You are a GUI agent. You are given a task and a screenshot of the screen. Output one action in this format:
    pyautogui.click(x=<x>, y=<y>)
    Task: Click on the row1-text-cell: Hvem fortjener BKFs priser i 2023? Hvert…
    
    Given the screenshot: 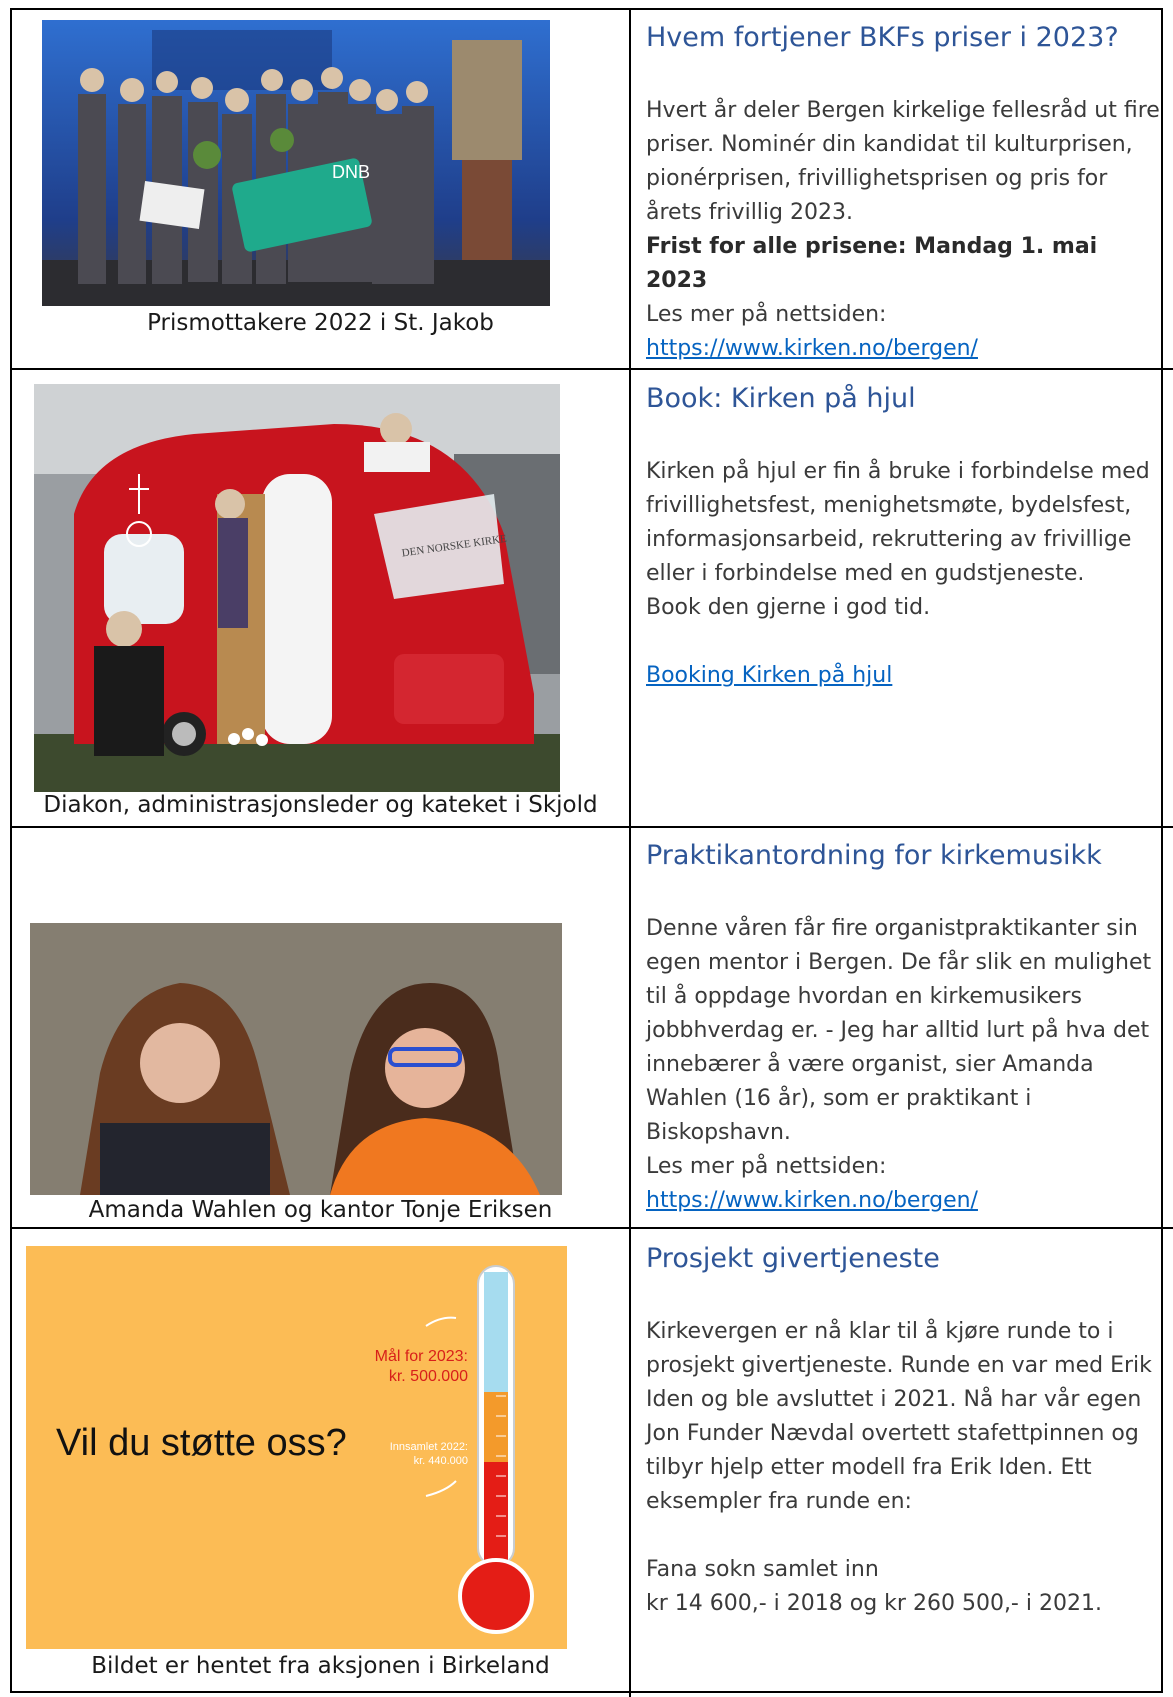 What is the action you would take?
    pyautogui.click(x=906, y=193)
    